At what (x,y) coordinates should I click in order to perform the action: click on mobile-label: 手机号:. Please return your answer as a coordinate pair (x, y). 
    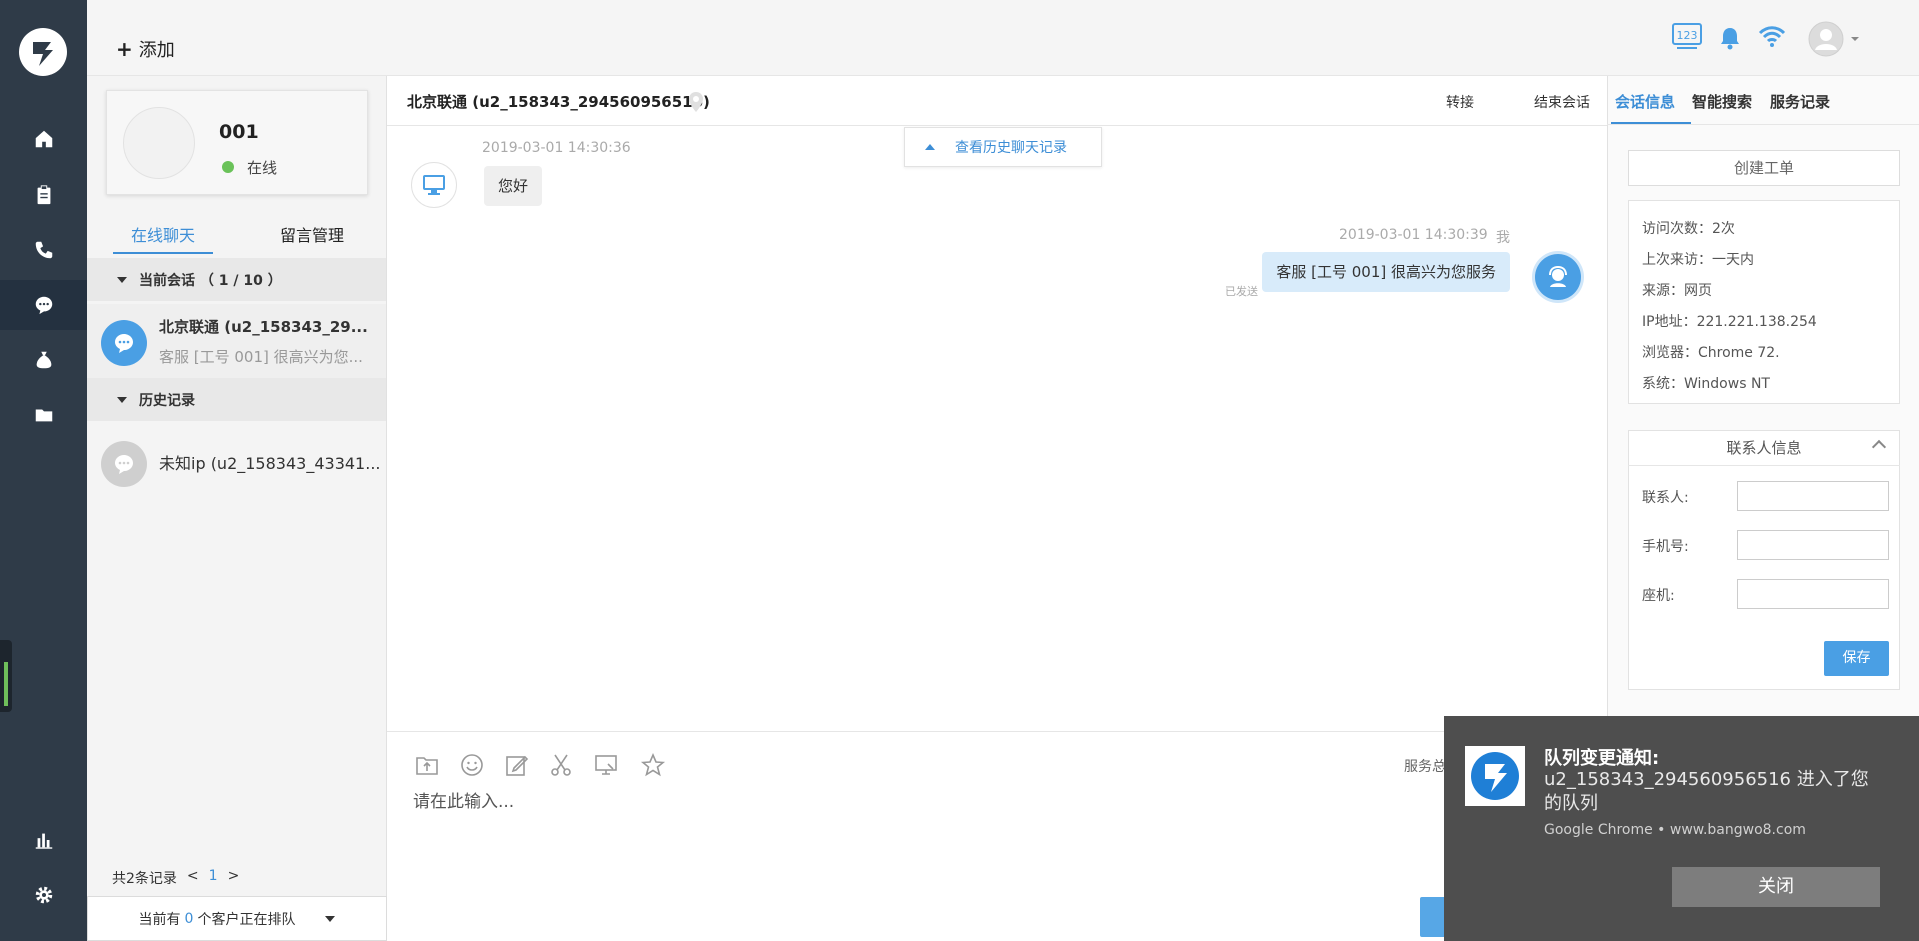
    Looking at the image, I should click on (1665, 547).